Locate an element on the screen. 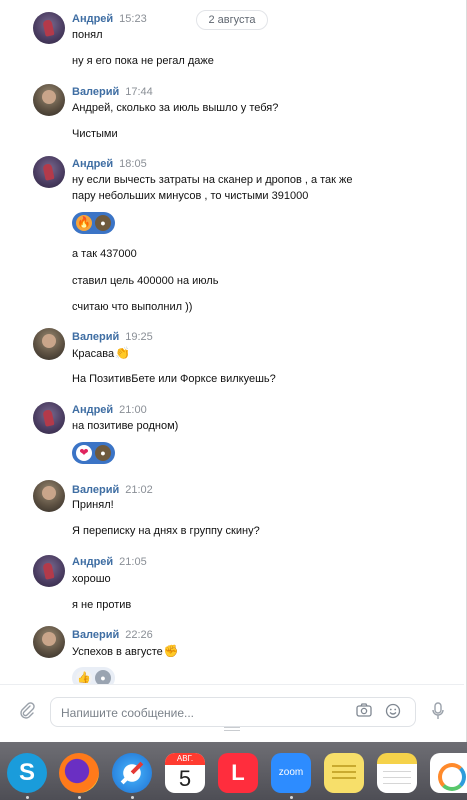 This screenshot has height=800, width=467. message-header: Валерий 21:02 is located at coordinates (112, 490).